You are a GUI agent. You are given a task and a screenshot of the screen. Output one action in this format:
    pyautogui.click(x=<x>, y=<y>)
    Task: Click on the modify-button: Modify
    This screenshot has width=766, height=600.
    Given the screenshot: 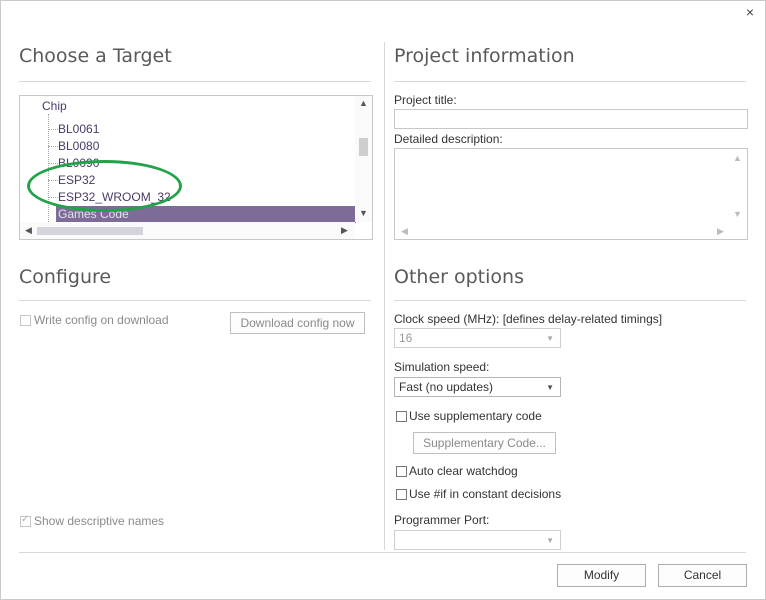 What is the action you would take?
    pyautogui.click(x=601, y=575)
    